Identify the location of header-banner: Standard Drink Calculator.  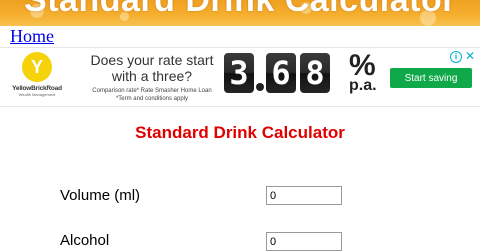
(240, 13).